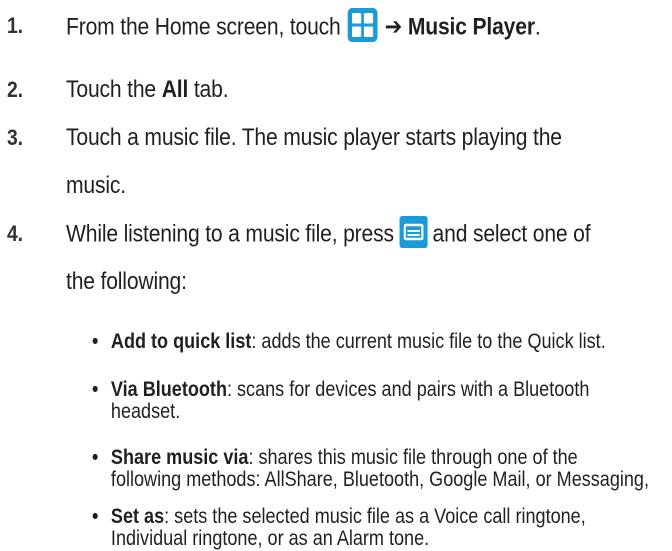 The height and width of the screenshot is (551, 672). I want to click on option-description-continued: headset., so click(145, 411).